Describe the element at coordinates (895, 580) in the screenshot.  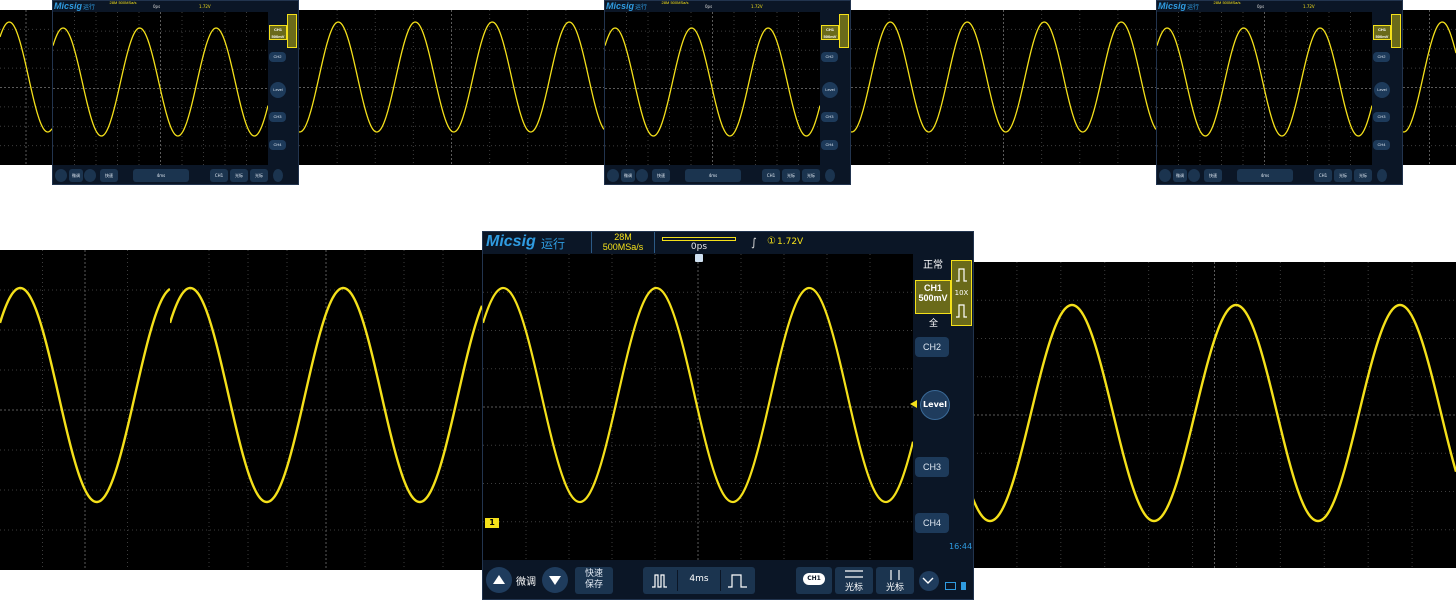
I see `vertical-cursor-button: 光标` at that location.